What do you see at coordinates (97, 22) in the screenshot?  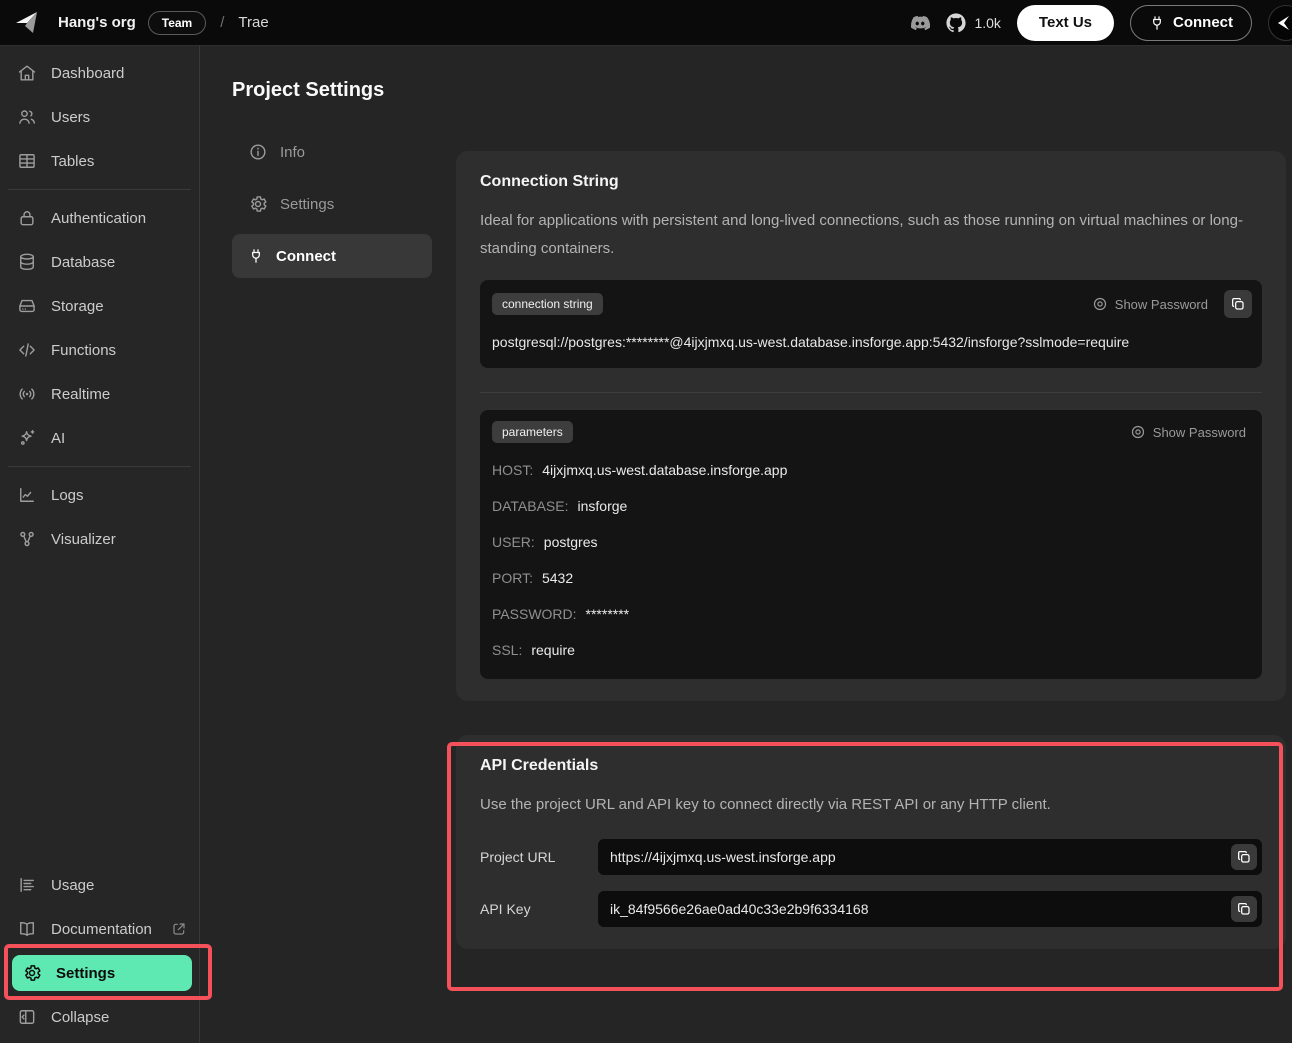 I see `org-name: Hang's org` at bounding box center [97, 22].